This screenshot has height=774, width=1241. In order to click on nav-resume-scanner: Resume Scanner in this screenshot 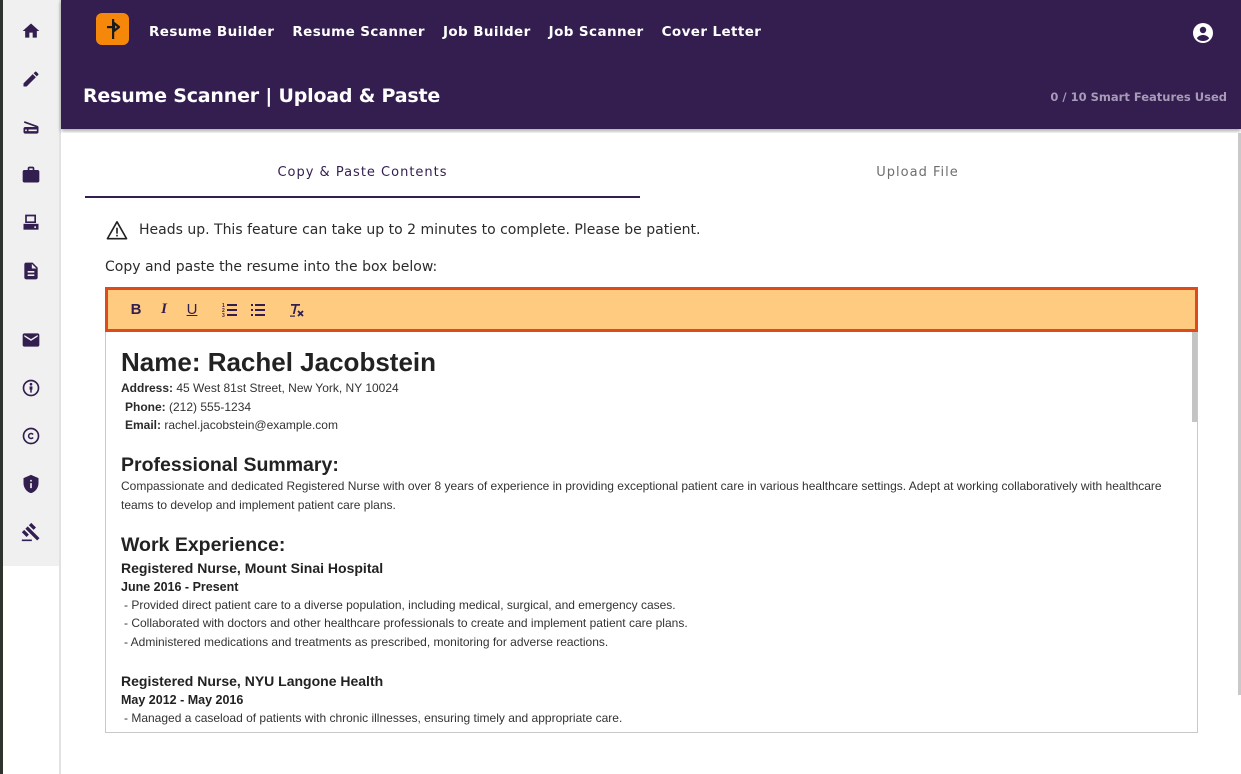, I will do `click(358, 32)`.